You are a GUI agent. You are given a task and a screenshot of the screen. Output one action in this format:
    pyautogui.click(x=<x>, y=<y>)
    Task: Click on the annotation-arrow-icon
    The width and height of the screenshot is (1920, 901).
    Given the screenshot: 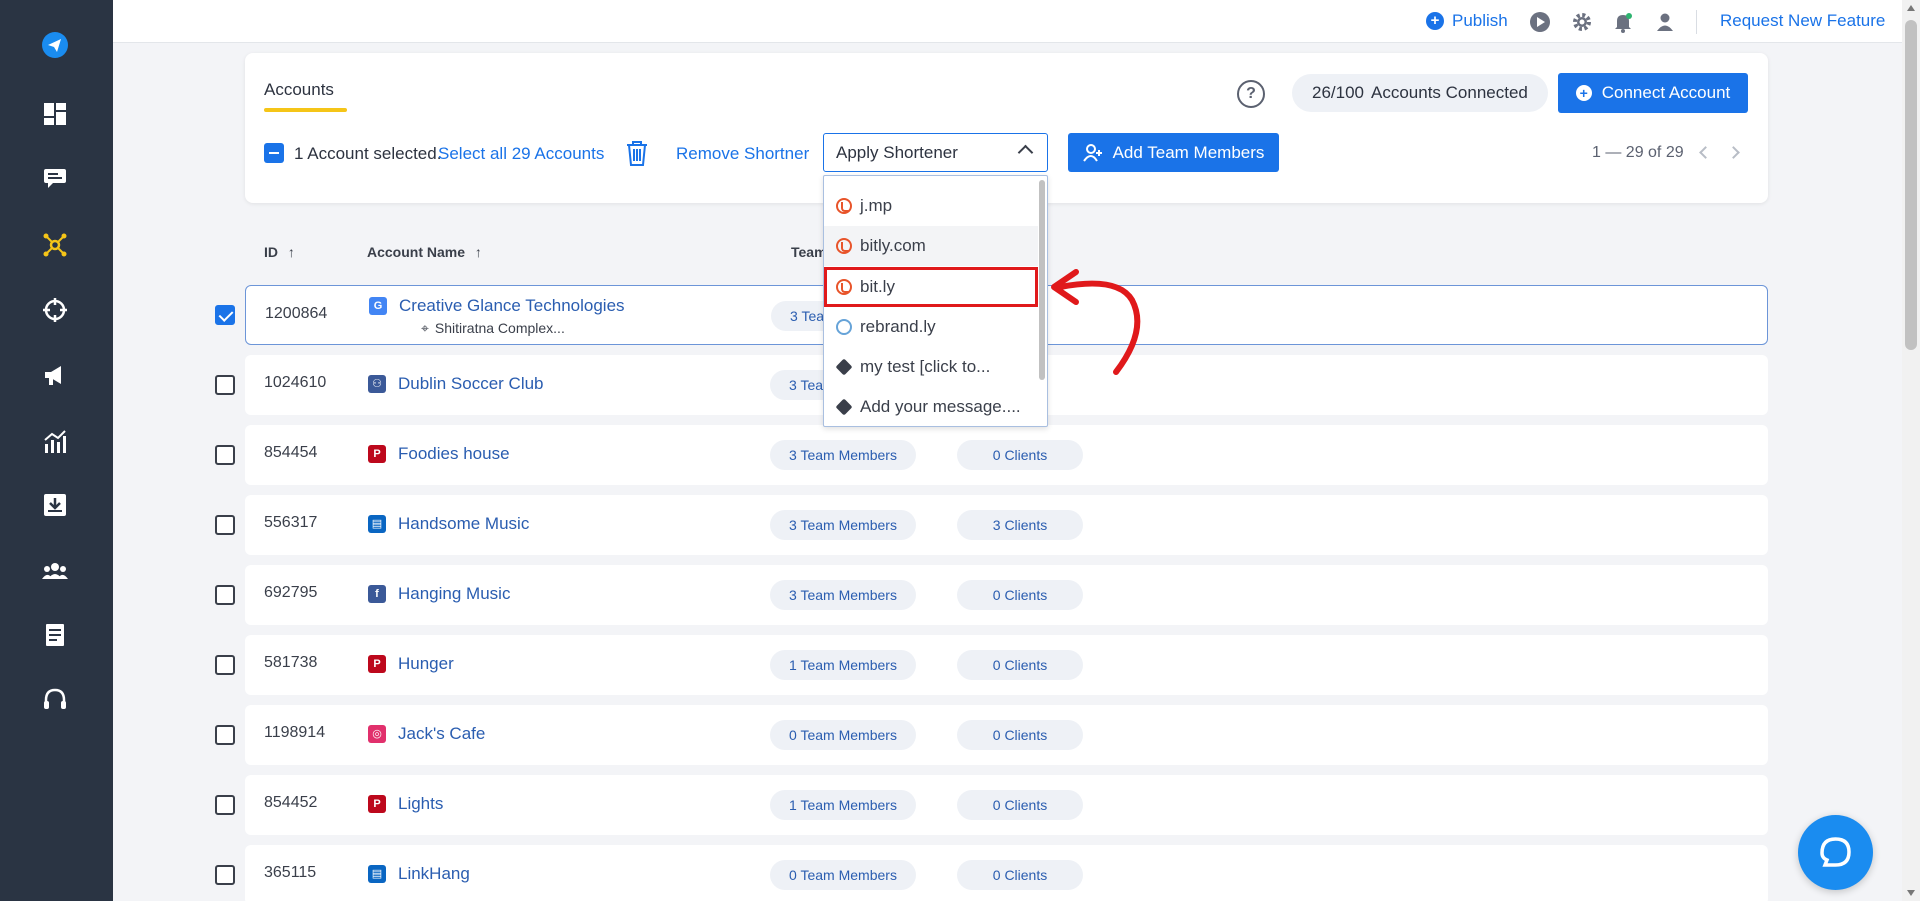 What is the action you would take?
    pyautogui.click(x=1096, y=322)
    